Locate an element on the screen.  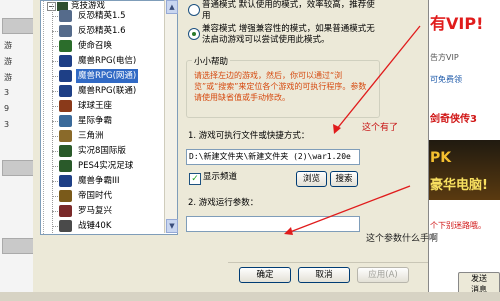
annotation-this-one: 这个有了 is located at coordinates (380, 128).